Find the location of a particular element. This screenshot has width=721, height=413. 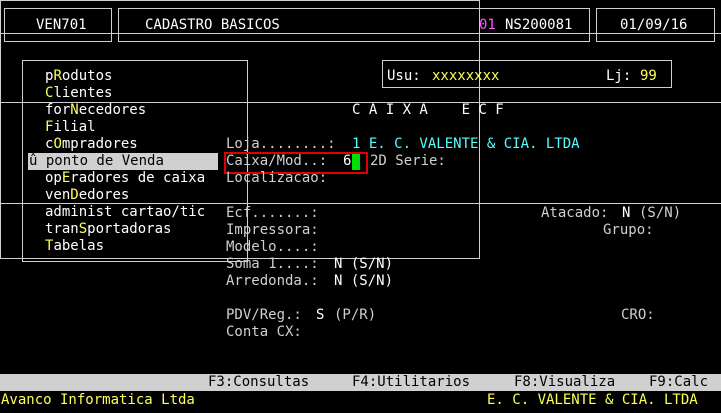

loja-value: 1 E. C. VALENTE & CIA. LTDA is located at coordinates (466, 144).